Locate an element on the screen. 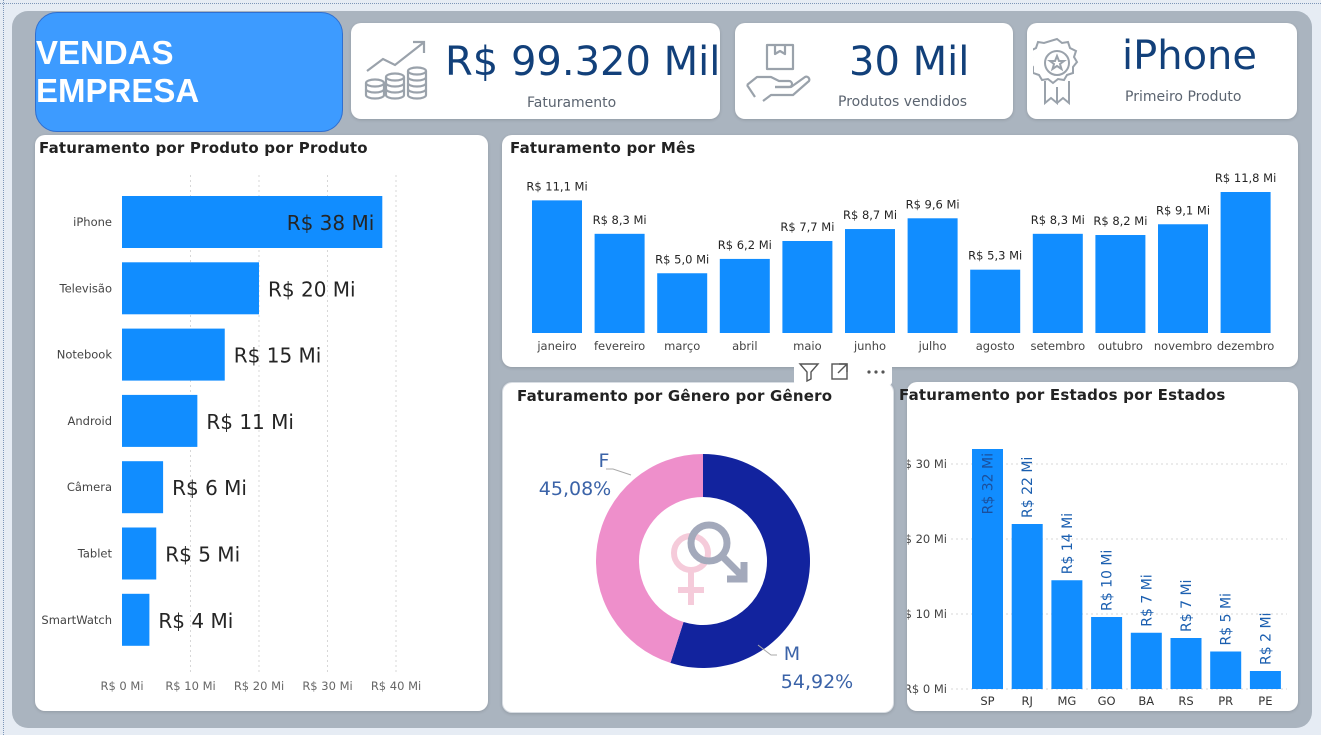 Image resolution: width=1321 pixels, height=735 pixels. x-tick-label: junho is located at coordinates (869, 346).